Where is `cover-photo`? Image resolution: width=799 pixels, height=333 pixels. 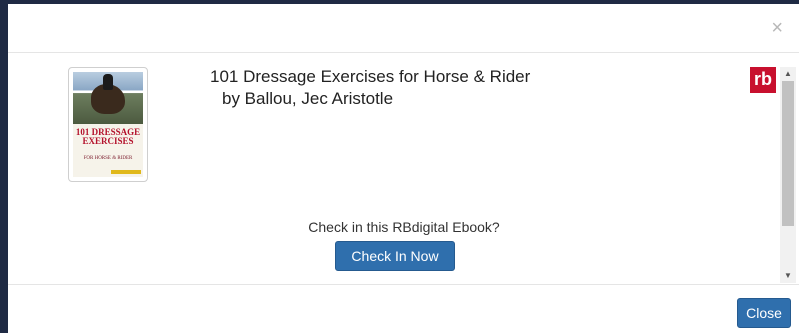
cover-photo is located at coordinates (108, 98).